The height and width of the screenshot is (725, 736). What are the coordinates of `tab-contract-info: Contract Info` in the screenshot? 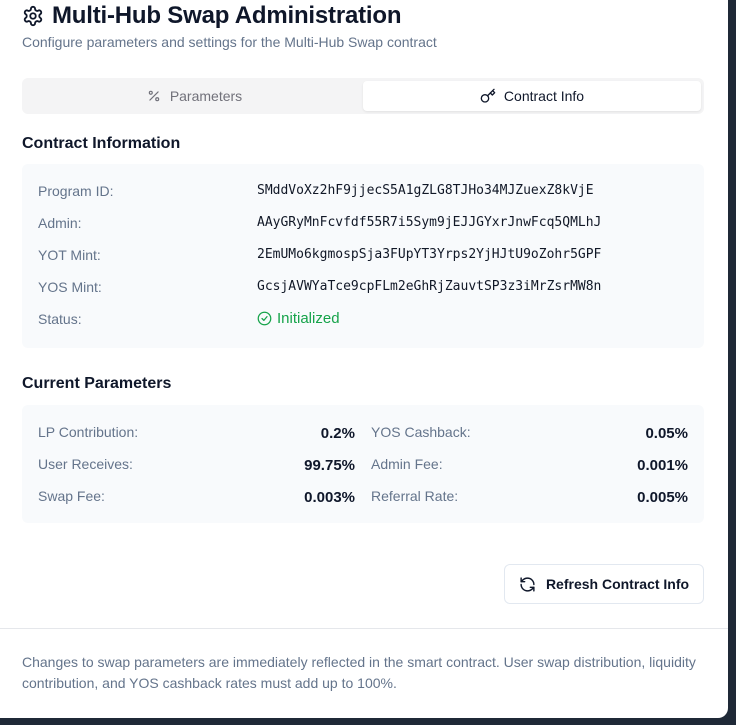 It's located at (532, 96).